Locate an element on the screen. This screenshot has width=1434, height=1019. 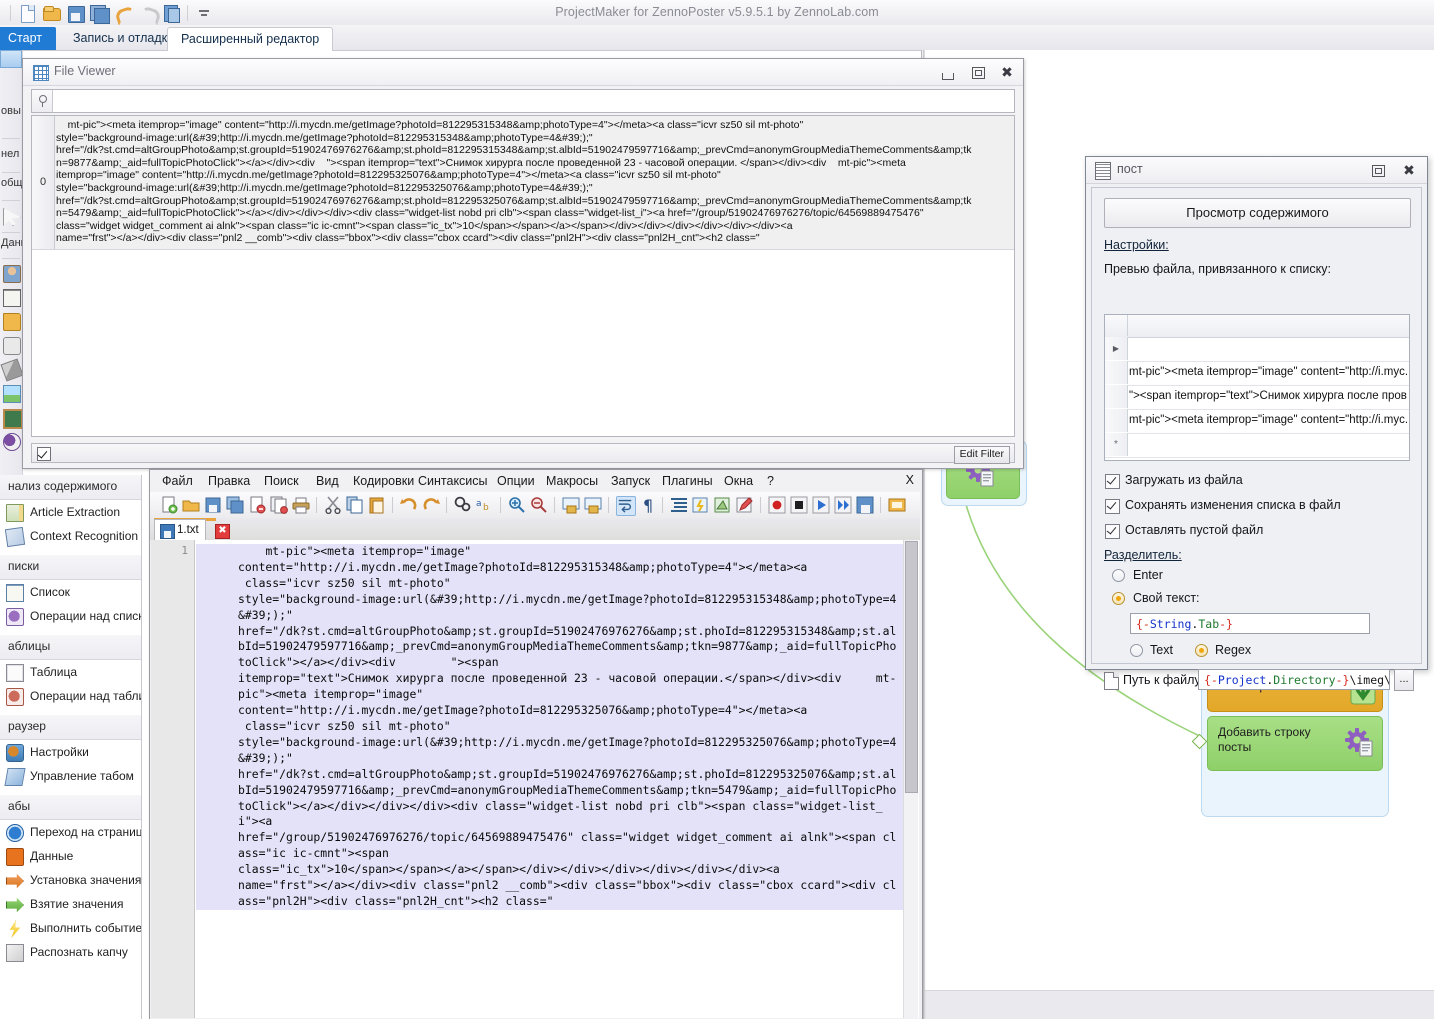
undo-icon is located at coordinates (409, 505).